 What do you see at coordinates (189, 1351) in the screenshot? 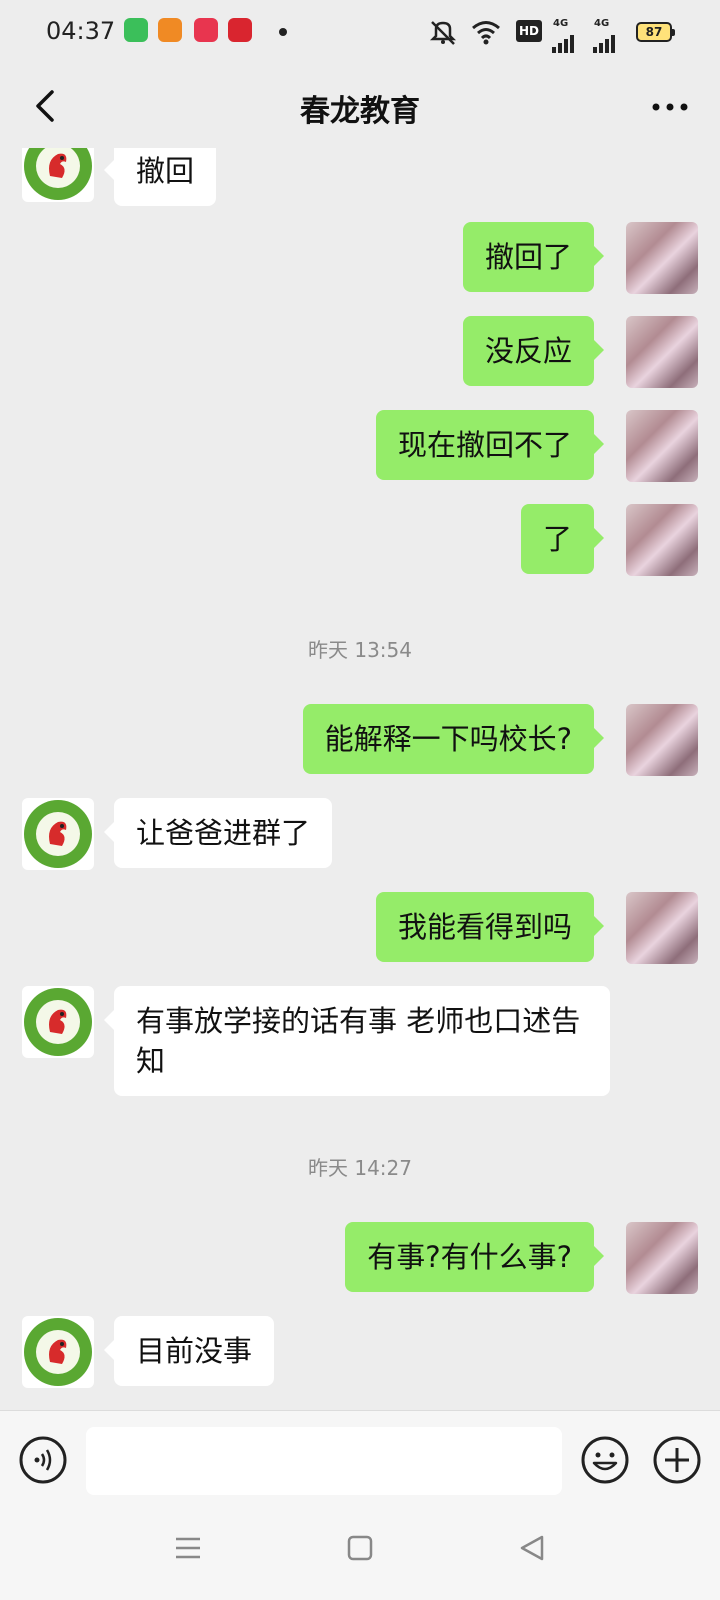
I see `message-bubble-incoming: 目前没事` at bounding box center [189, 1351].